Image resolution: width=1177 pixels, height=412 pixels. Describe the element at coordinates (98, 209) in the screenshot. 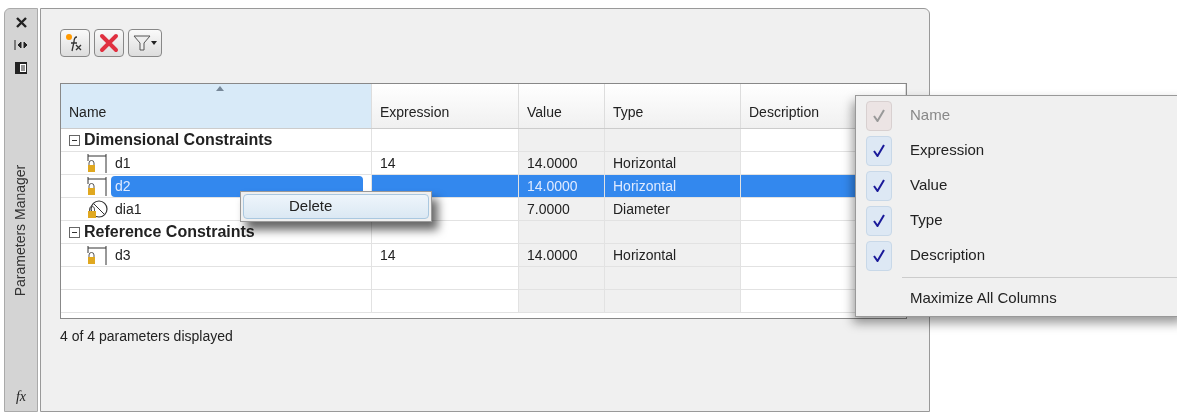

I see `diameter-constraint-icon` at that location.